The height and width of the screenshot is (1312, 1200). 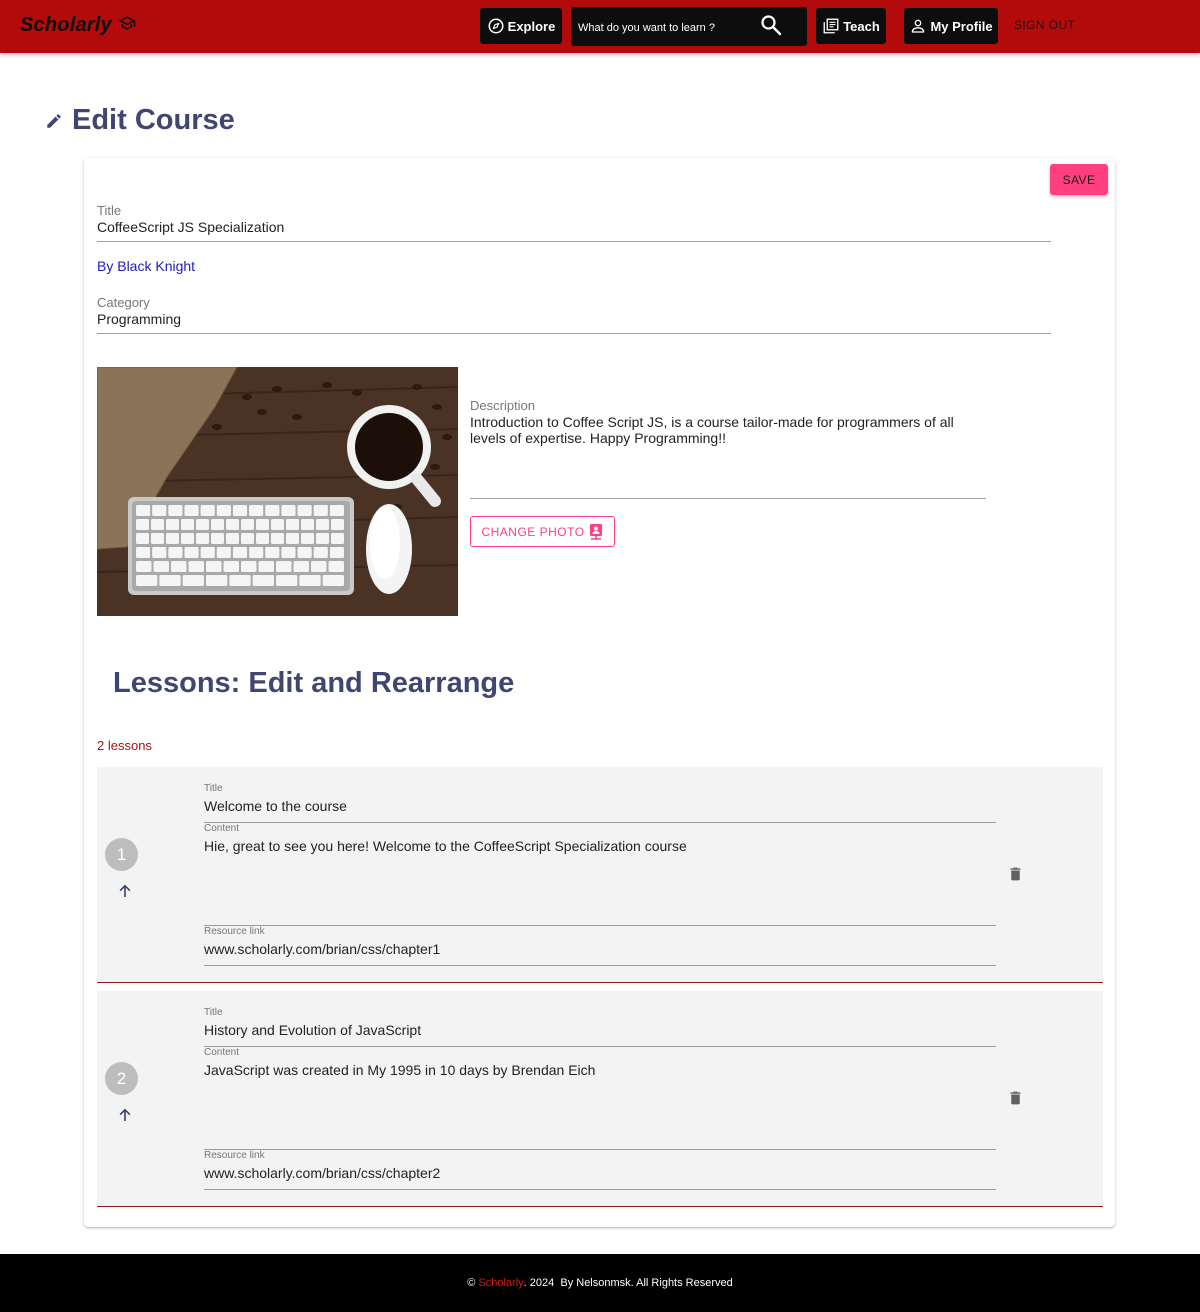 What do you see at coordinates (861, 26) in the screenshot?
I see `teach-label: Teach` at bounding box center [861, 26].